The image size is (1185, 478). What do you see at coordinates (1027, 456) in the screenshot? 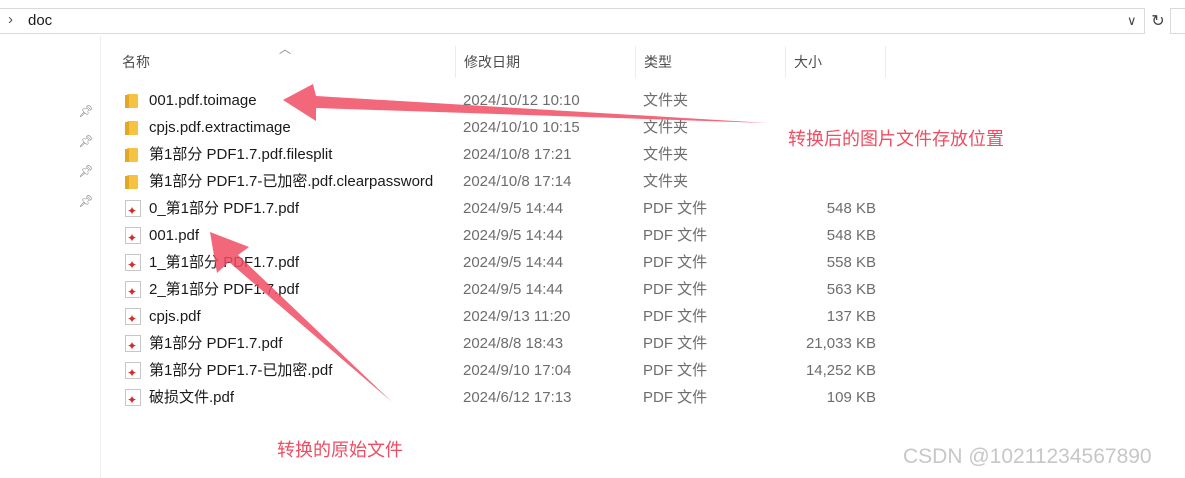
I see `watermark: CSDN @10211234567890` at bounding box center [1027, 456].